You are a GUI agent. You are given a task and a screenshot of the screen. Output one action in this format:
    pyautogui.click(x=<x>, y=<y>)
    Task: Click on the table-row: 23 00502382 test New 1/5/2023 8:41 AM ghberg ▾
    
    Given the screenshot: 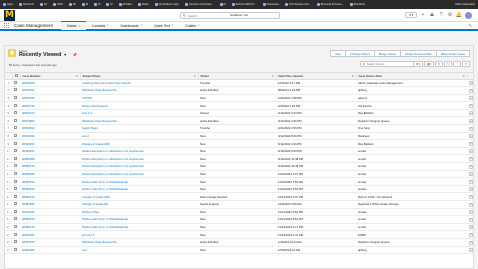 What is the action you would take?
    pyautogui.click(x=239, y=250)
    